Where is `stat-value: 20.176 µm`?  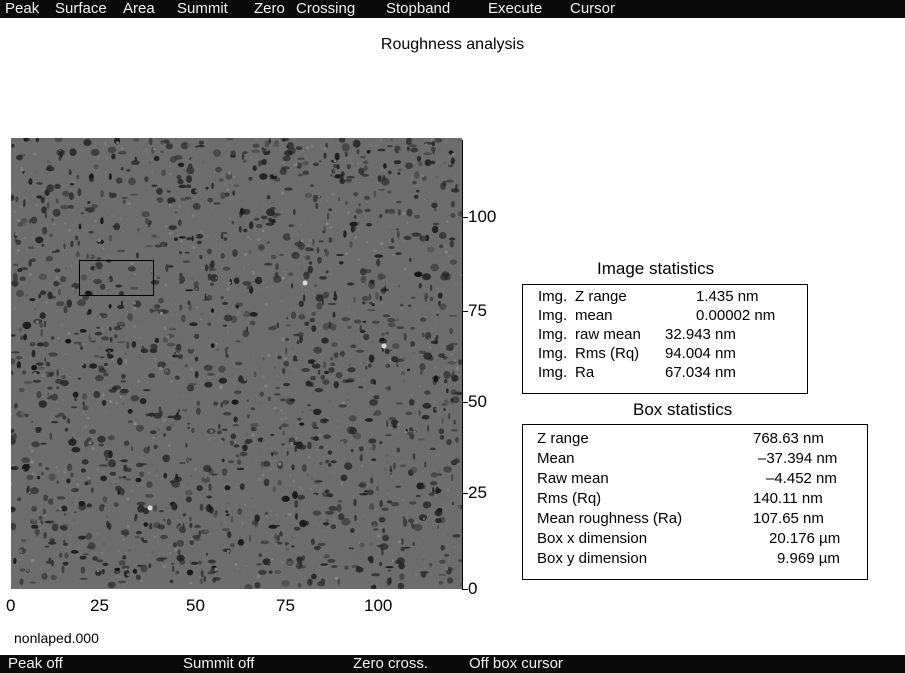 stat-value: 20.176 µm is located at coordinates (805, 538).